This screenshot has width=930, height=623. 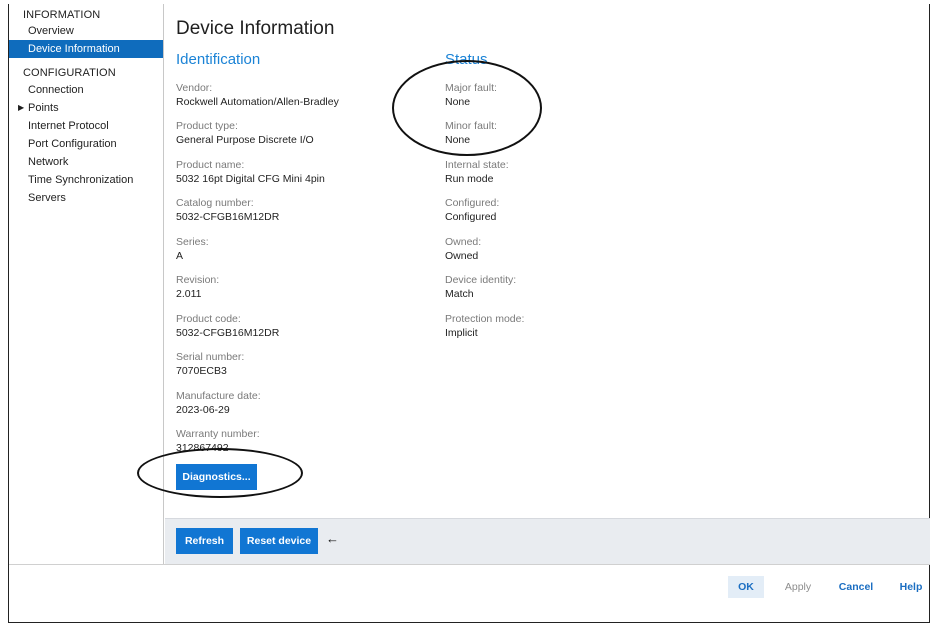 What do you see at coordinates (86, 180) in the screenshot?
I see `sidebar-item-time-synchronization: Time Synchronization` at bounding box center [86, 180].